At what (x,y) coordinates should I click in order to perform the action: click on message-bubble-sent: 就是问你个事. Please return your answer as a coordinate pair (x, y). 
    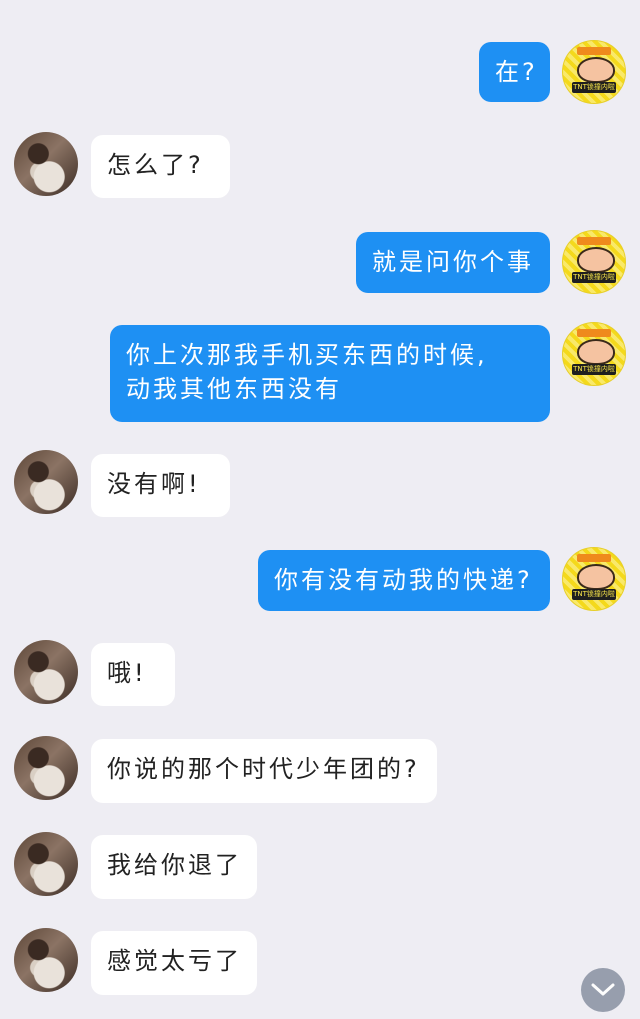
    Looking at the image, I should click on (453, 262).